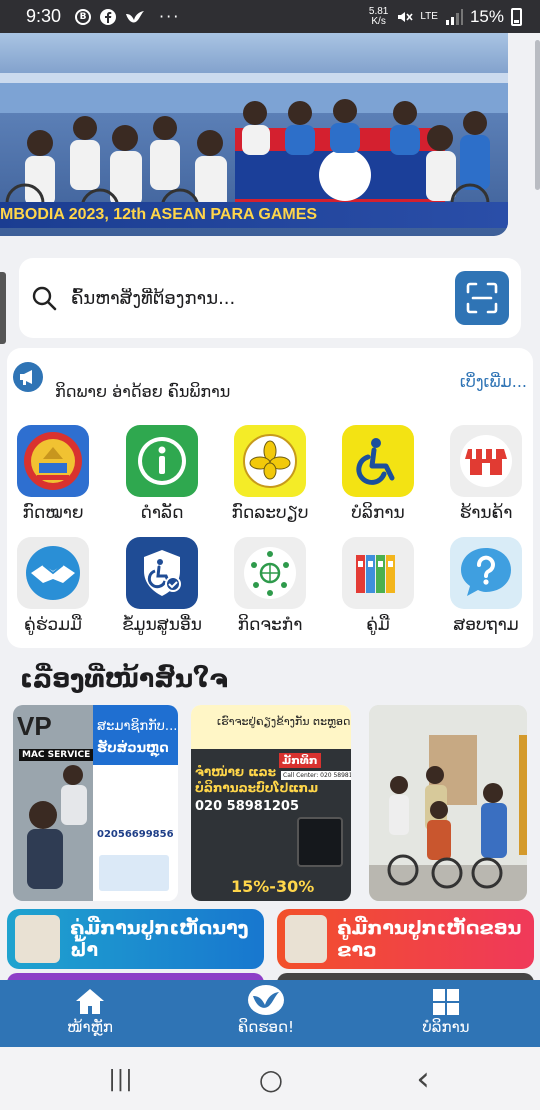  What do you see at coordinates (170, 16) in the screenshot?
I see `status-more: ···` at bounding box center [170, 16].